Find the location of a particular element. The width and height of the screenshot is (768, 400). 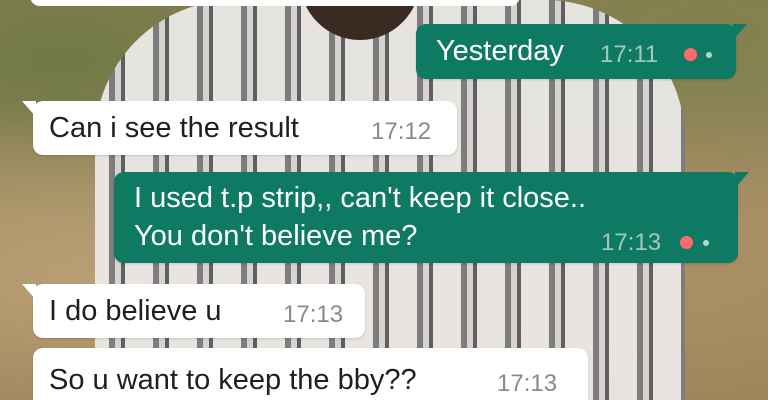

message-bubble-incoming: So u want to keep the bby?? 17:13 is located at coordinates (310, 374).